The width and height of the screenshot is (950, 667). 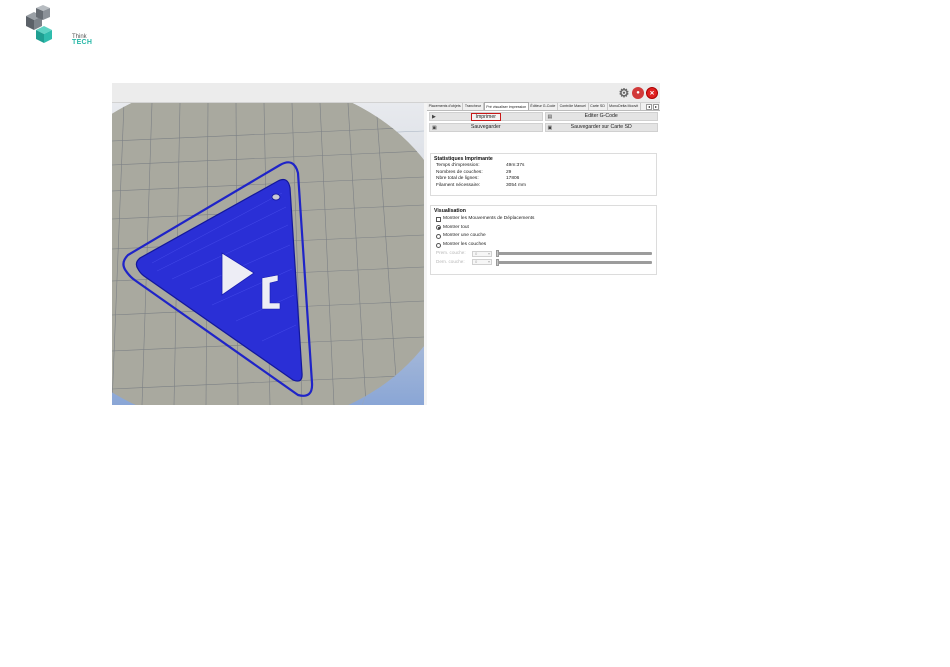 I want to click on last-layer-spinbox: 0, so click(x=482, y=262).